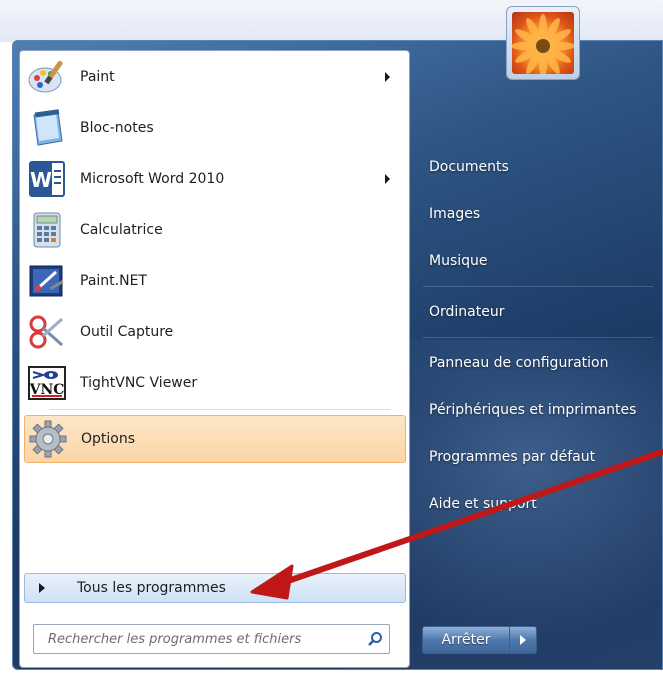 The height and width of the screenshot is (677, 663). I want to click on right-item-control-panel: Panneau de configuration, so click(518, 363).